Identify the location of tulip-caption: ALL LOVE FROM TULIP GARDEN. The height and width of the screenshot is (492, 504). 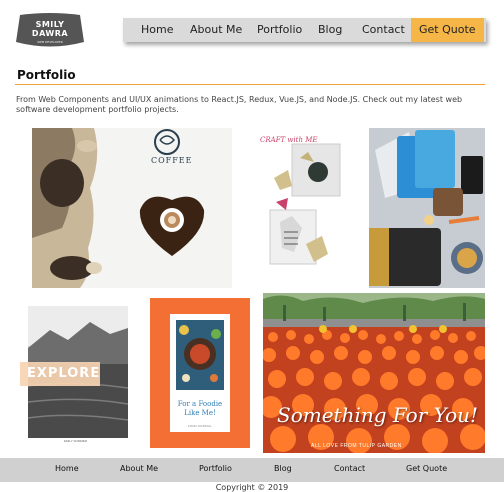
(356, 446).